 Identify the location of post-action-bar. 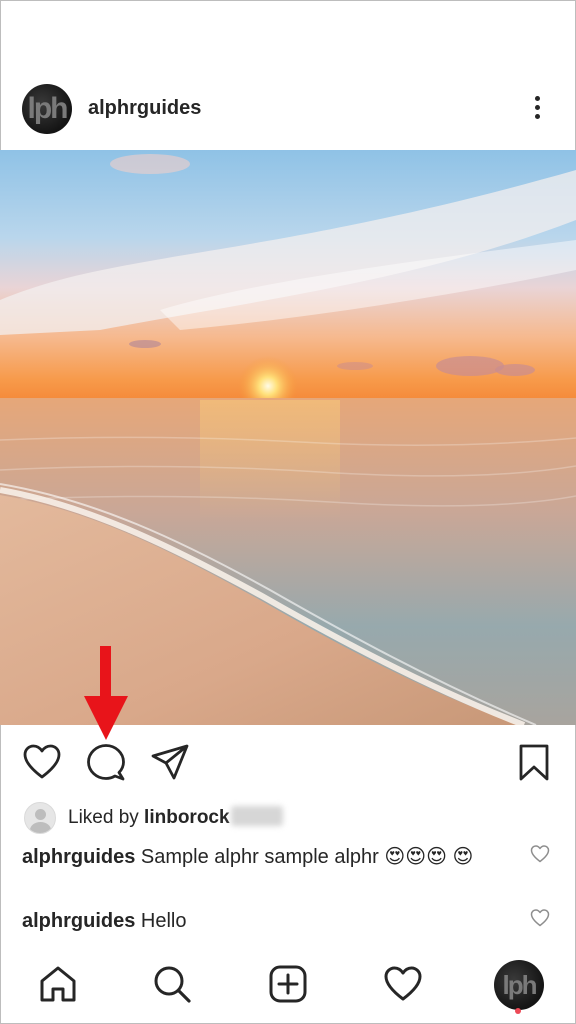
(288, 763).